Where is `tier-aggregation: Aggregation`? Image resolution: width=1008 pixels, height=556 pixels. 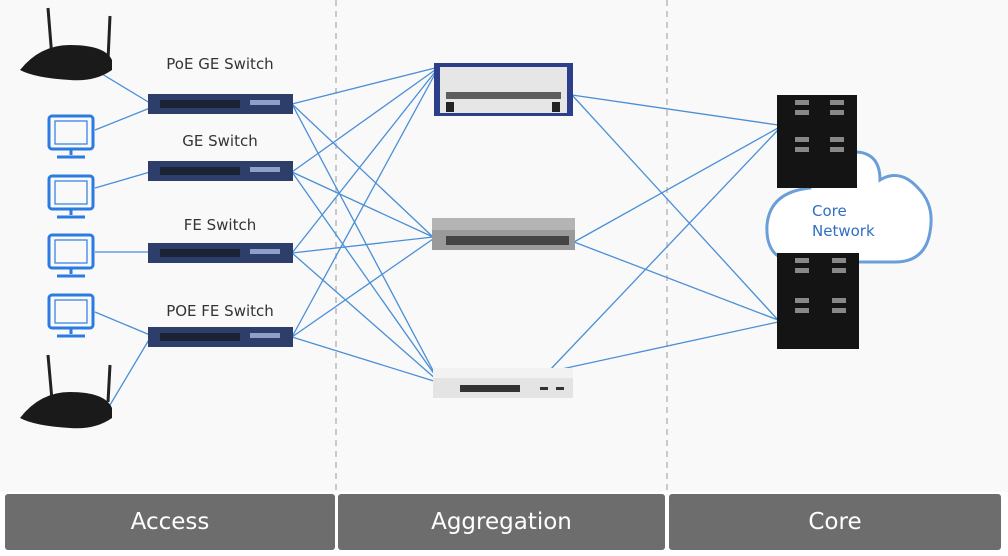 tier-aggregation: Aggregation is located at coordinates (501, 522).